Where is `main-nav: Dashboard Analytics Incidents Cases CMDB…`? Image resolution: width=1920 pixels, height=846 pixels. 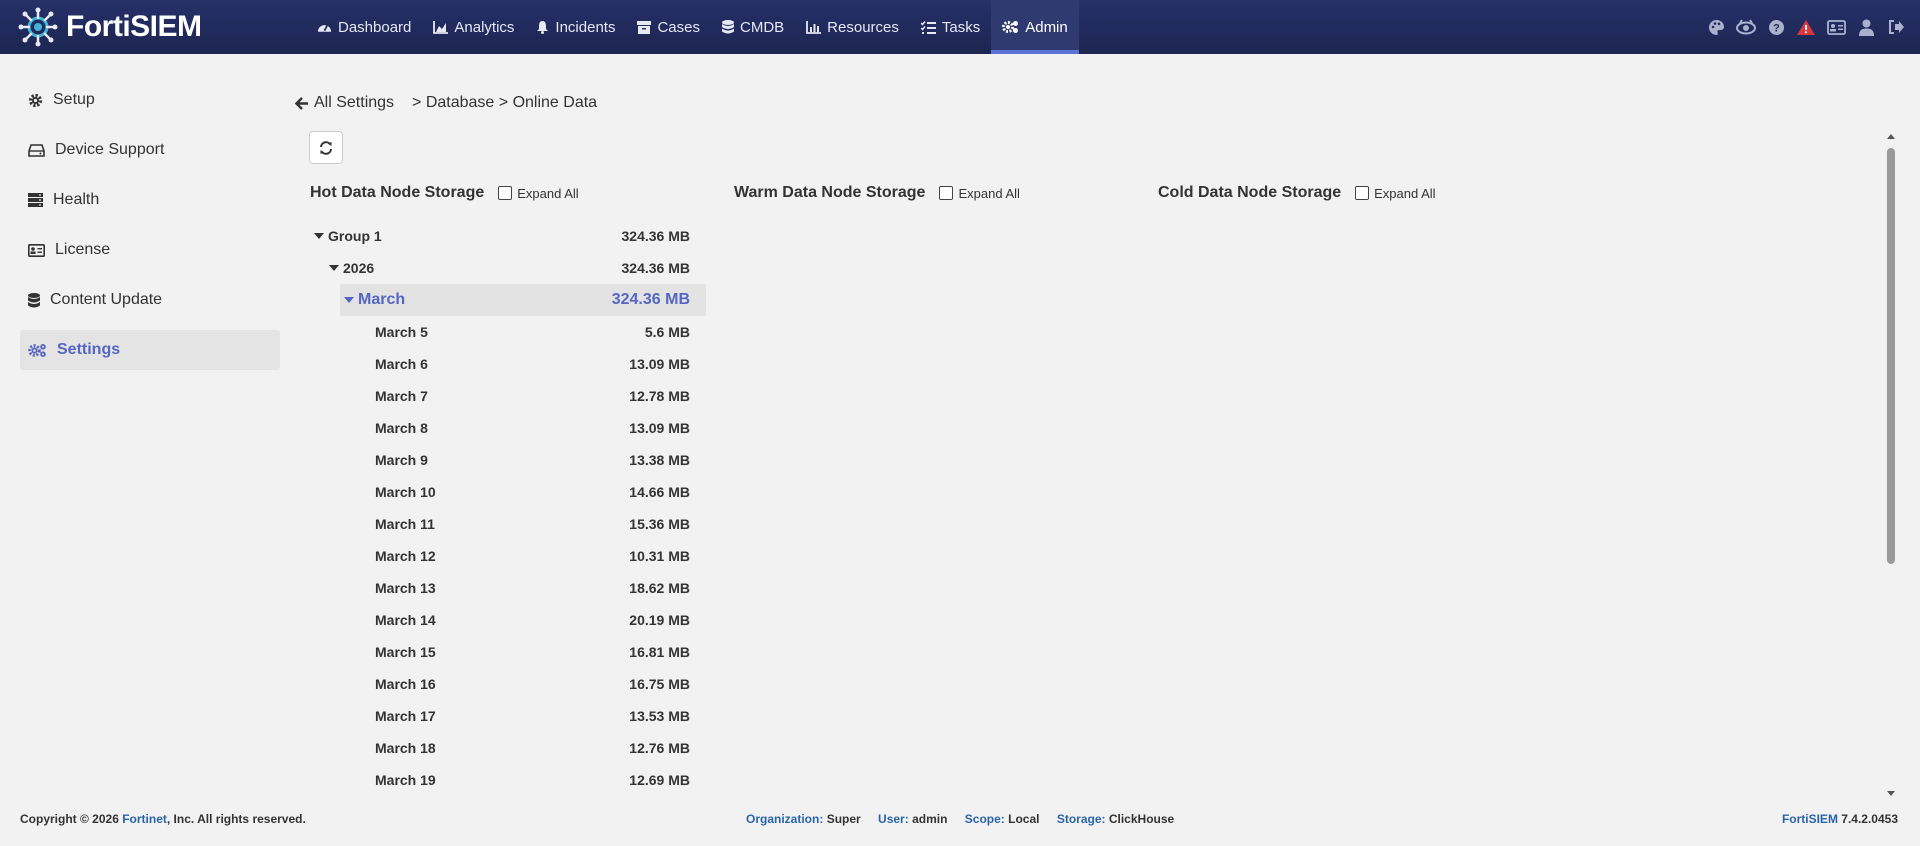
main-nav: Dashboard Analytics Incidents Cases CMDB… is located at coordinates (692, 27).